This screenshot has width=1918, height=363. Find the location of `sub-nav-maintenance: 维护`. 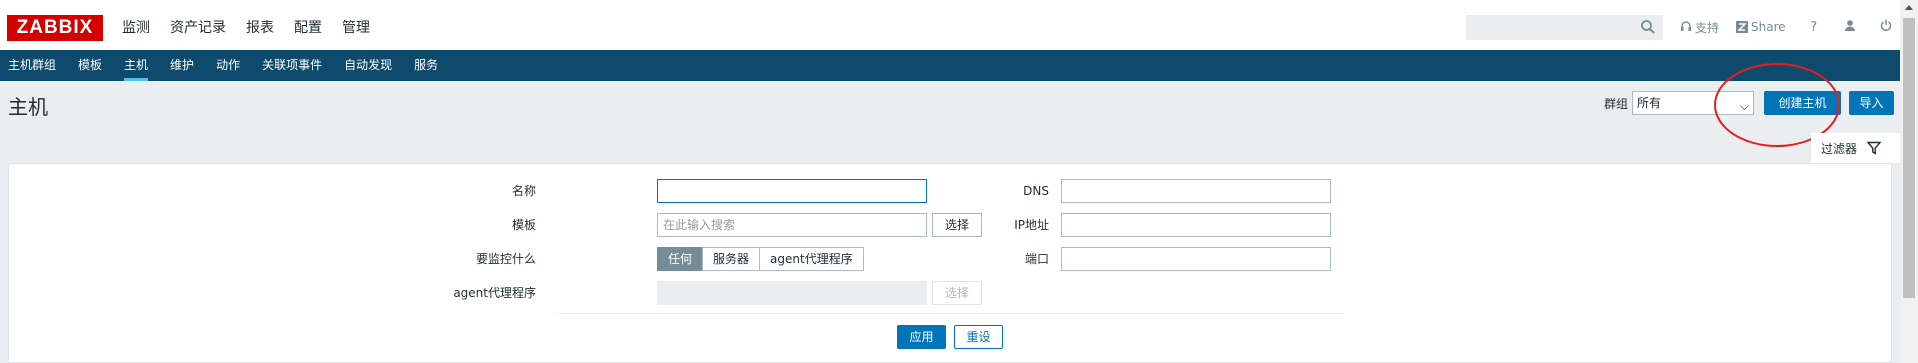

sub-nav-maintenance: 维护 is located at coordinates (182, 65).